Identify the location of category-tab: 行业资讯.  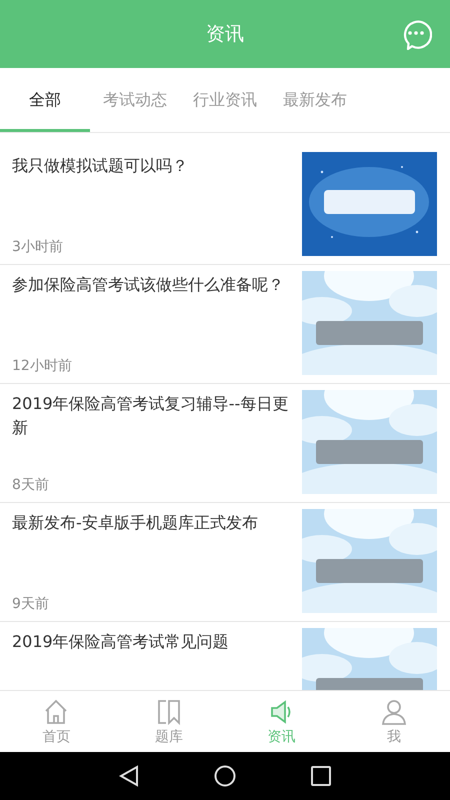
(225, 100).